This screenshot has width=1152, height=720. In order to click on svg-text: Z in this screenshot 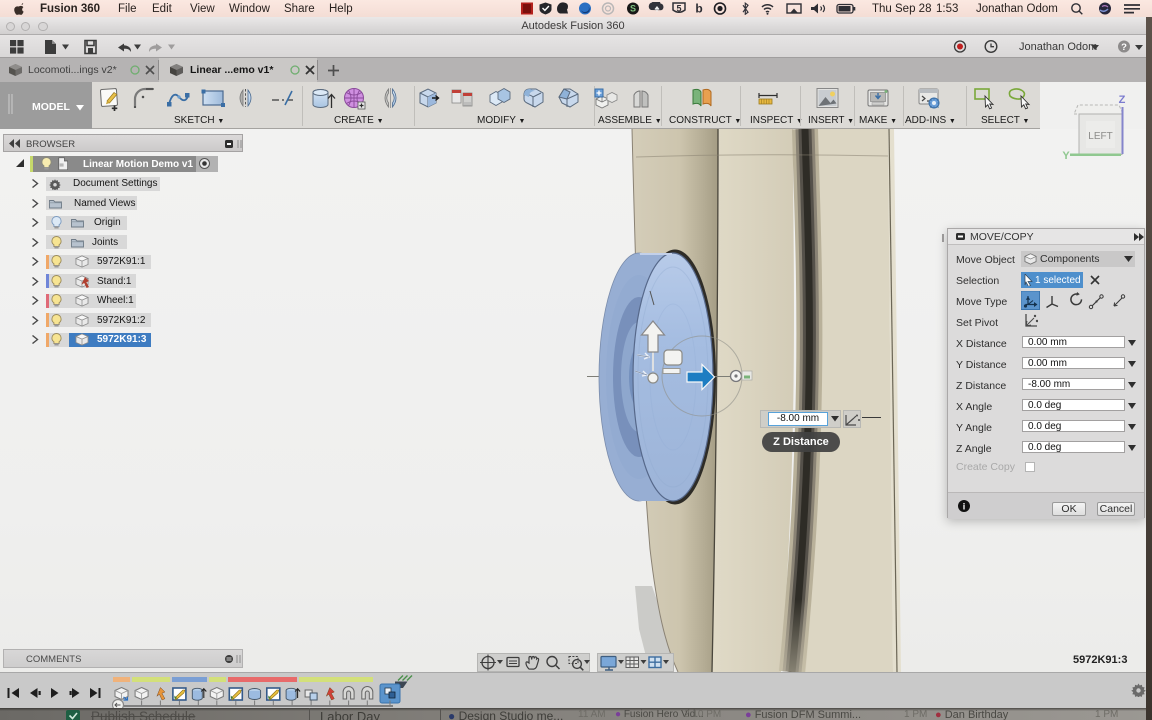, I will do `click(1122, 100)`.